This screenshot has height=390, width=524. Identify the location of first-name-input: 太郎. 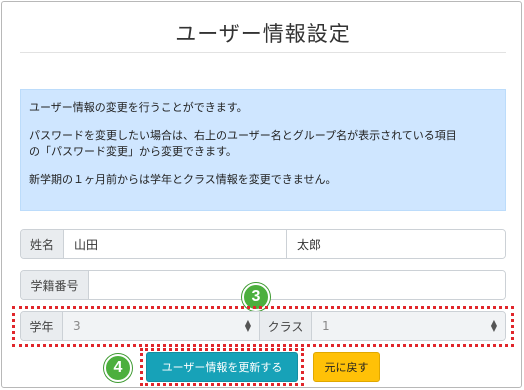
(395, 244).